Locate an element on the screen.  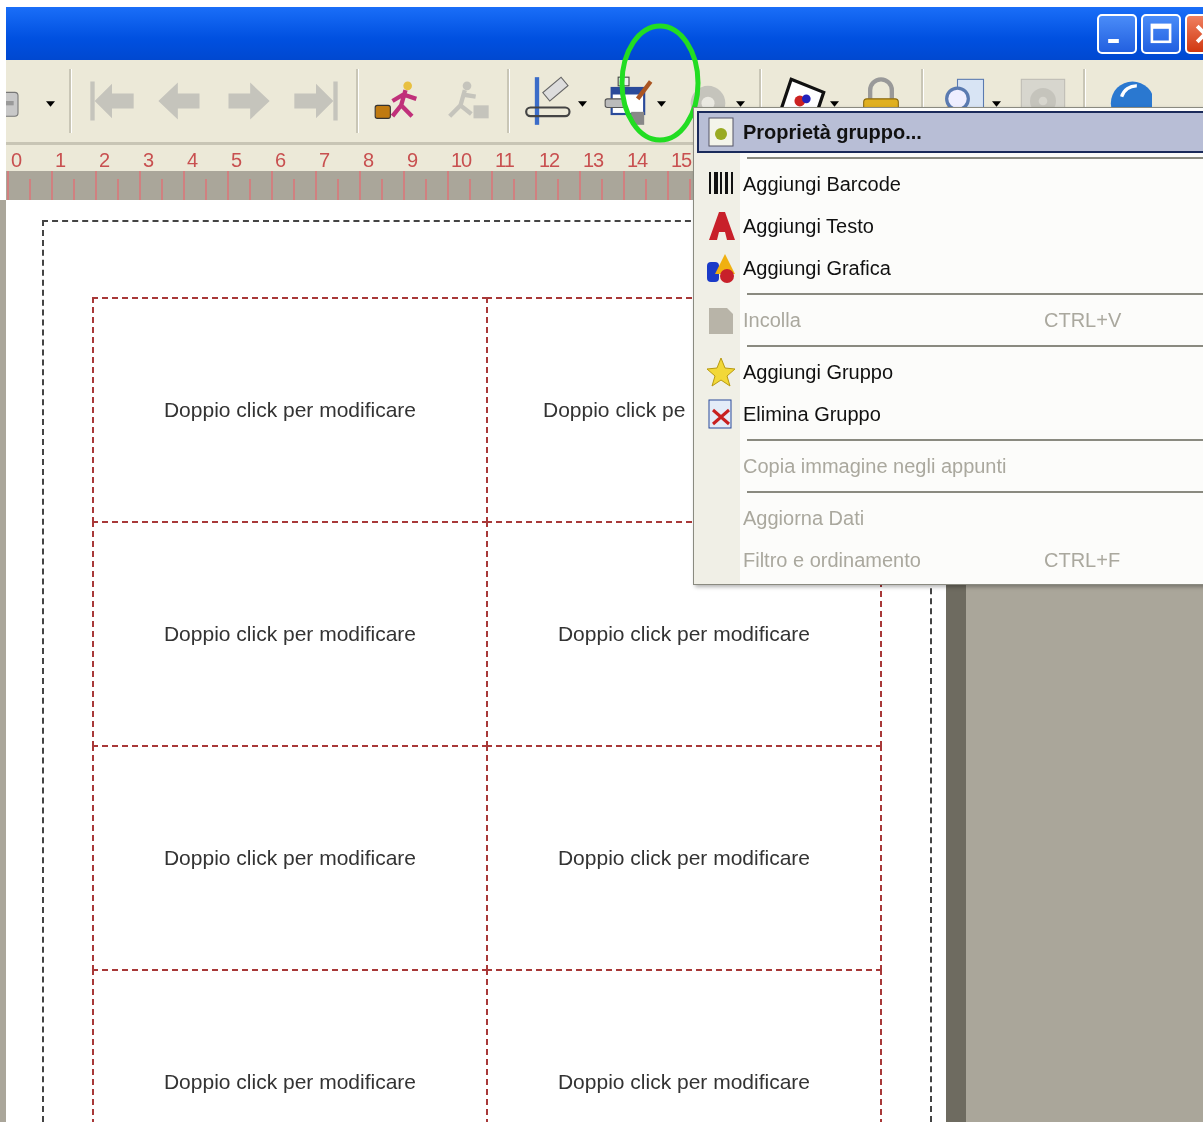
label: Doppio click per modificare is located at coordinates (290, 410).